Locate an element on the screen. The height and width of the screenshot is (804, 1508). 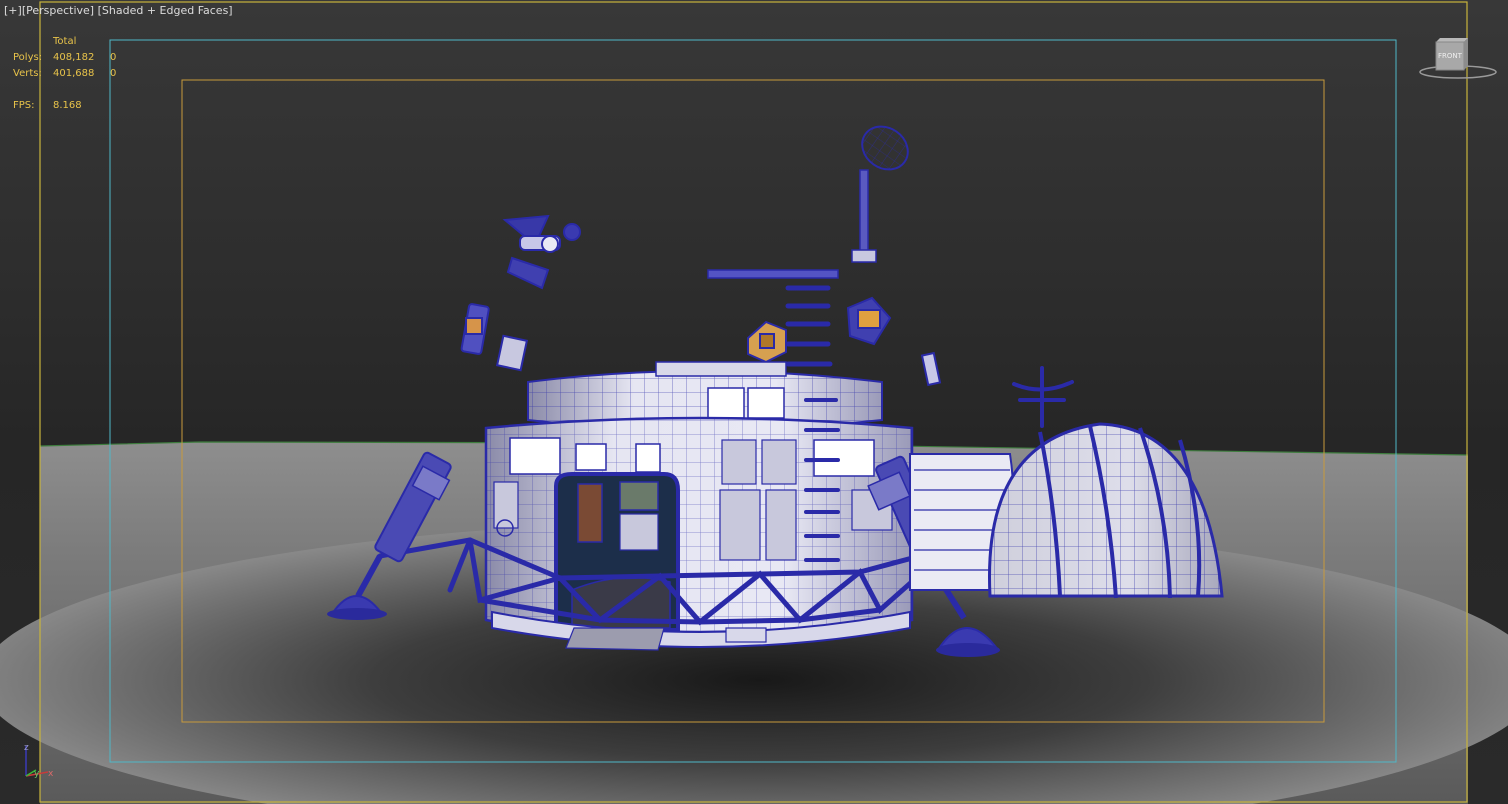
viewcube-front-label: FRONT is located at coordinates (1450, 56).